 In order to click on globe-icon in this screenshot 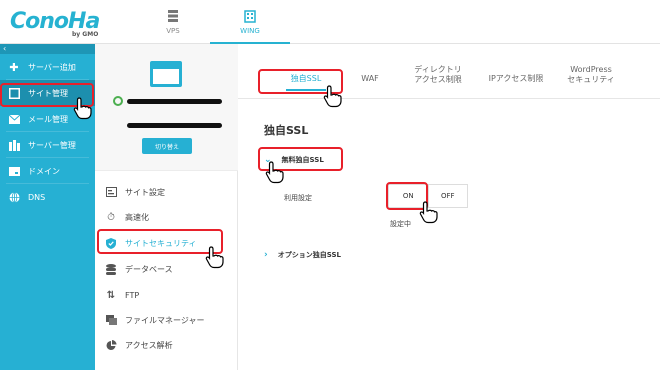, I will do `click(14, 197)`.